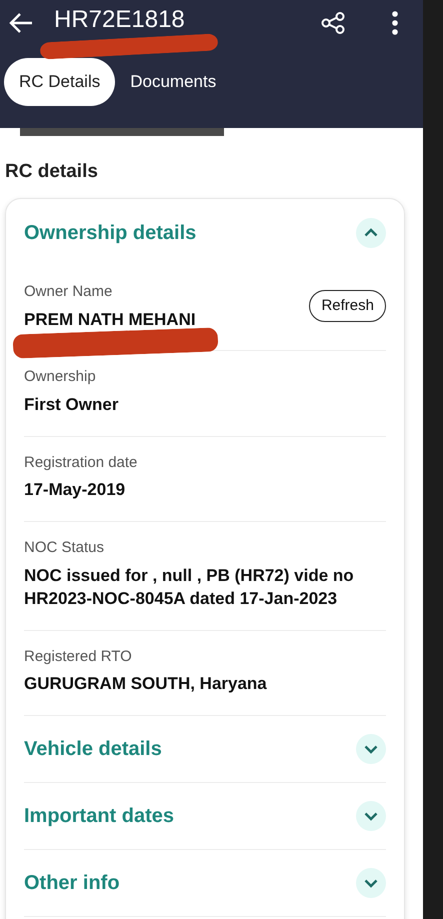 This screenshot has width=443, height=919. Describe the element at coordinates (69, 292) in the screenshot. I see `field-label: Owner Name` at that location.